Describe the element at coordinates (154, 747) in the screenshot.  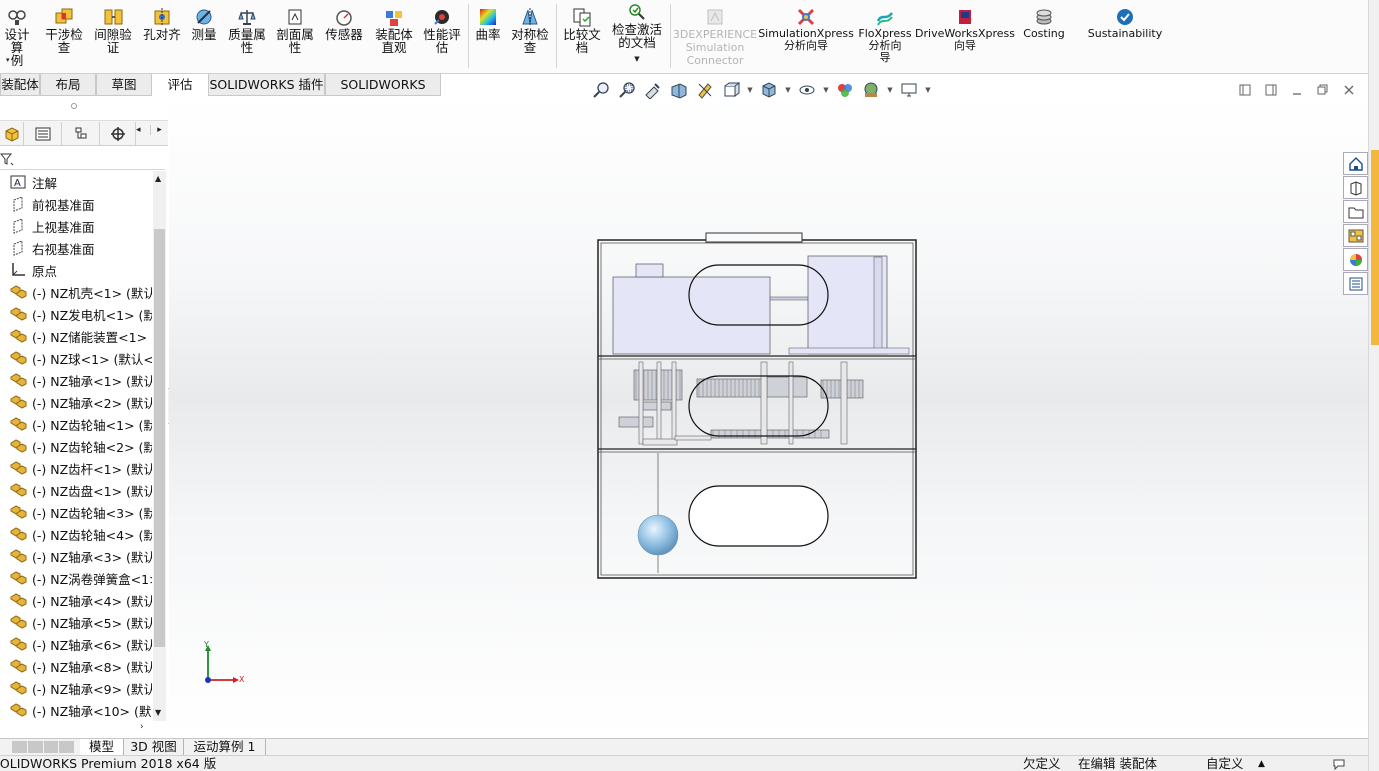
I see `tab-3d-views: 3D 视图` at that location.